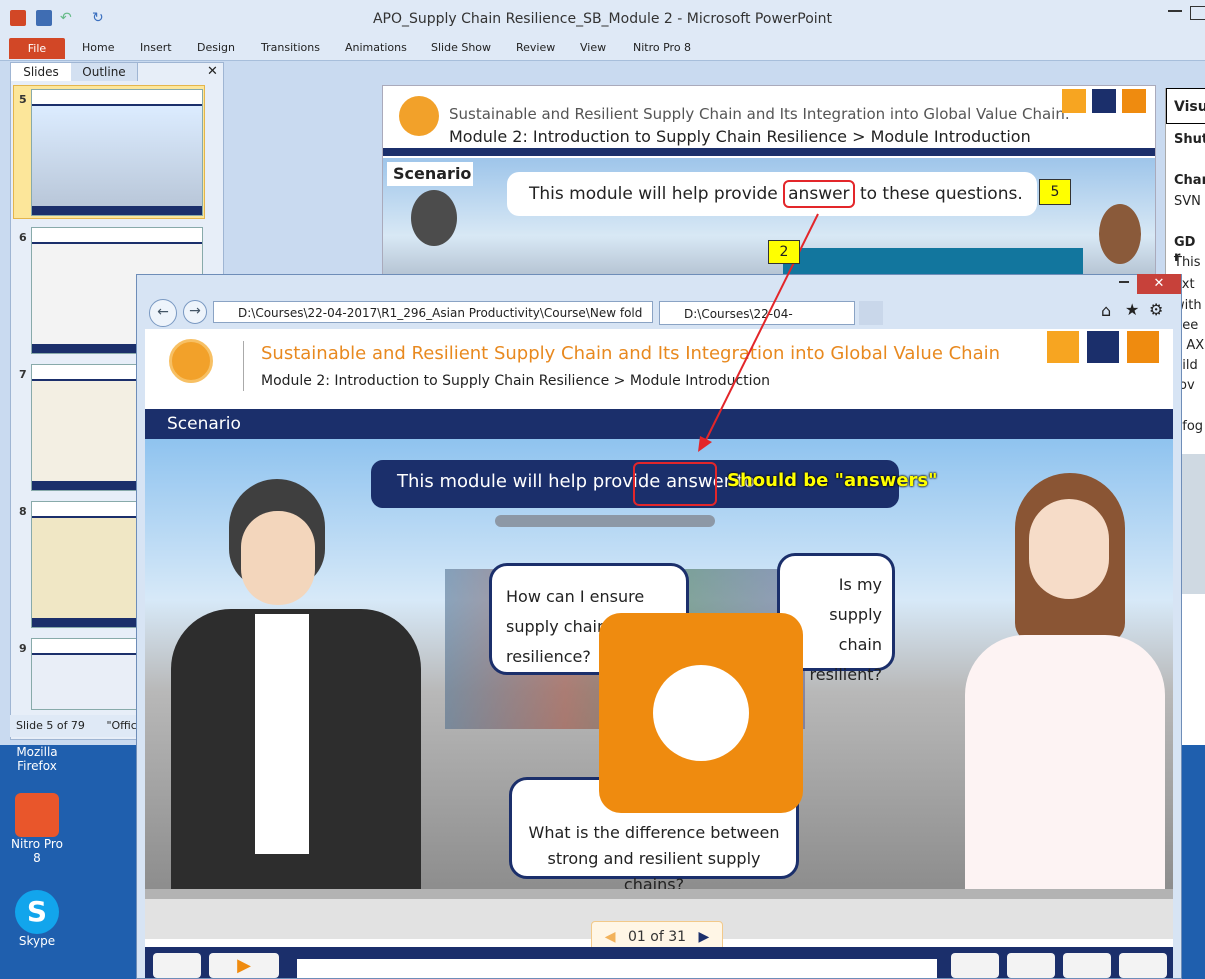 This screenshot has width=1205, height=979. I want to click on annotation-marker: 2, so click(784, 252).